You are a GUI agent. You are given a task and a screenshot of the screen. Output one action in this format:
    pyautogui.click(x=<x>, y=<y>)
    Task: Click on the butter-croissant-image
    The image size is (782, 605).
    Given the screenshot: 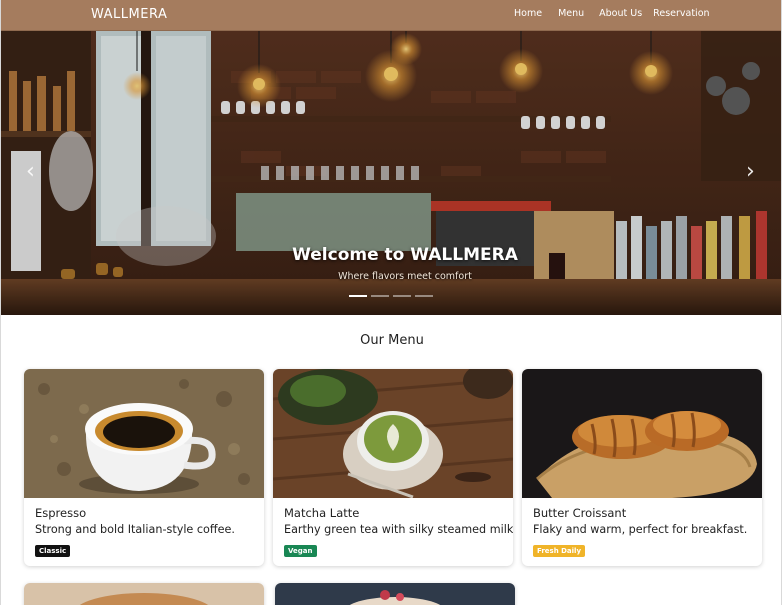 What is the action you would take?
    pyautogui.click(x=642, y=433)
    